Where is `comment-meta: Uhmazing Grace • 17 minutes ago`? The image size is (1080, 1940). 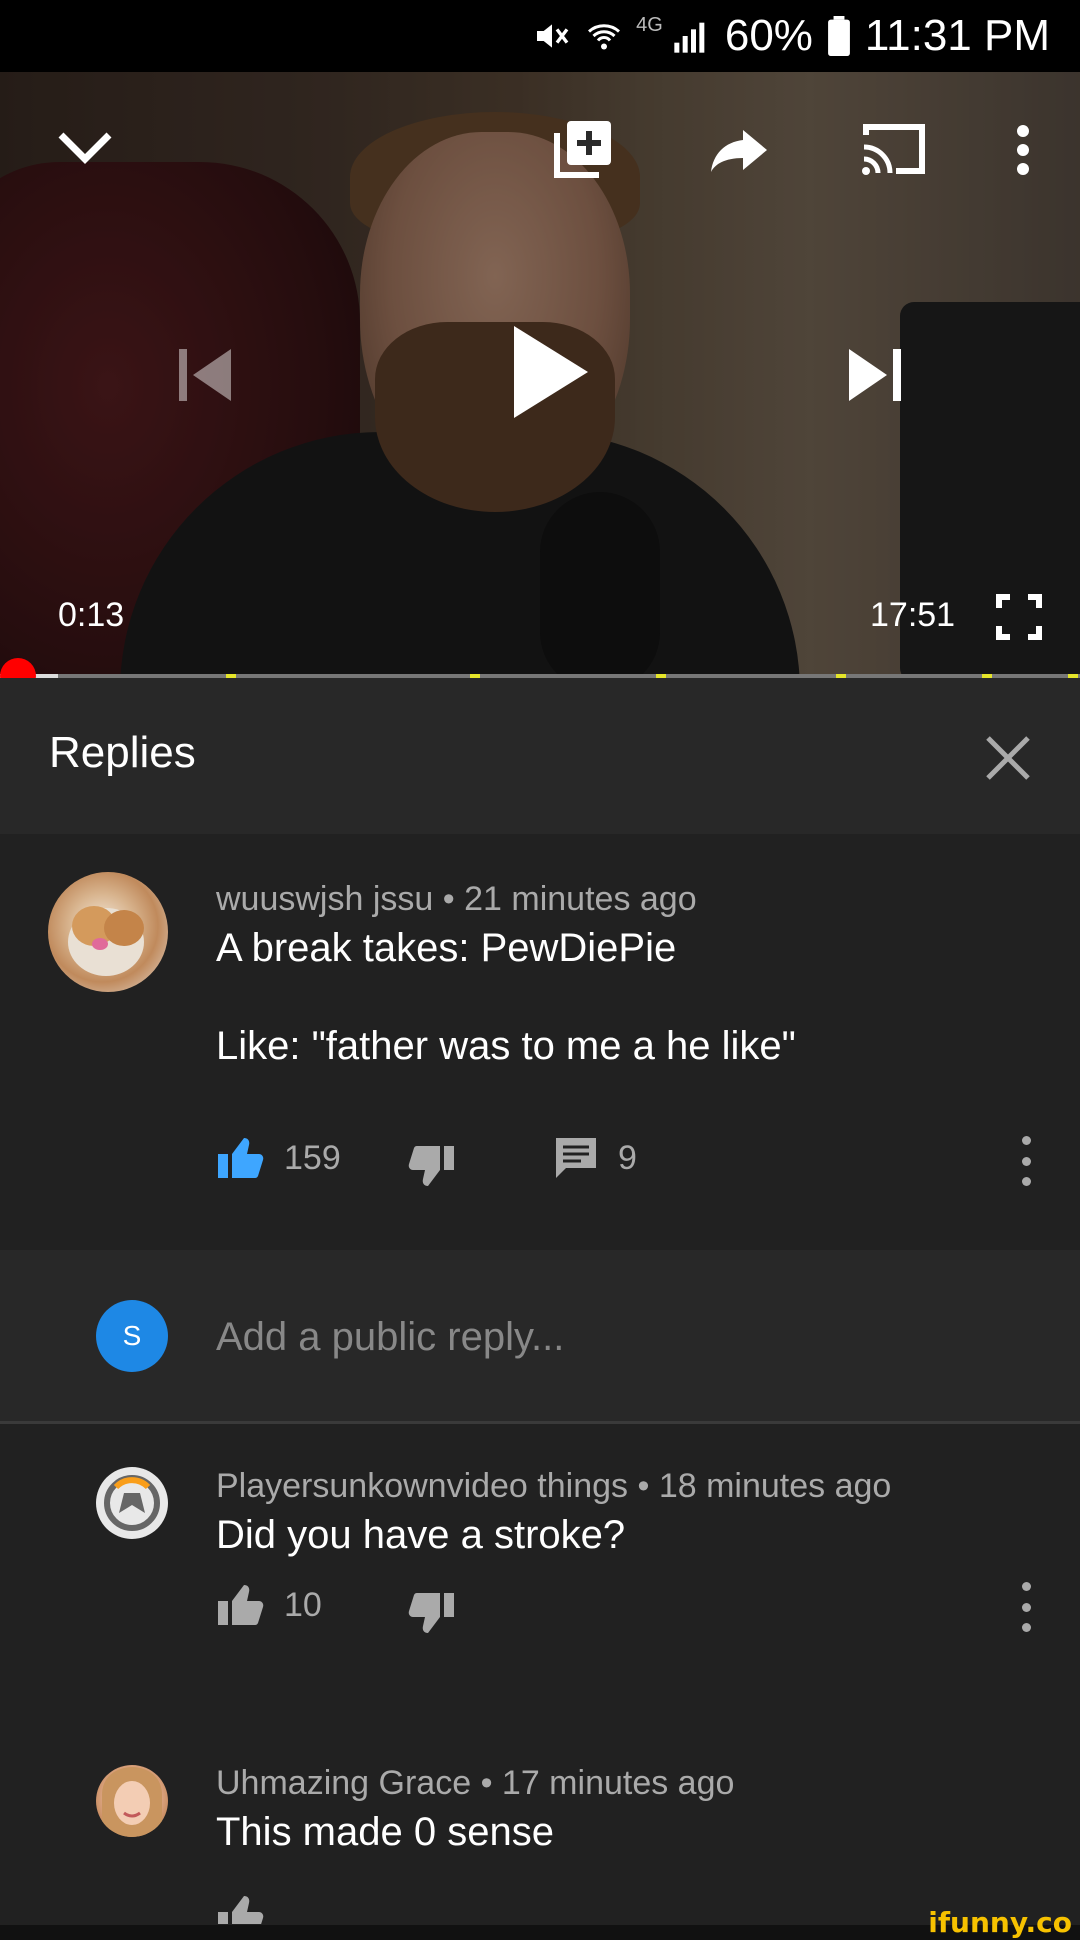 comment-meta: Uhmazing Grace • 17 minutes ago is located at coordinates (475, 1783).